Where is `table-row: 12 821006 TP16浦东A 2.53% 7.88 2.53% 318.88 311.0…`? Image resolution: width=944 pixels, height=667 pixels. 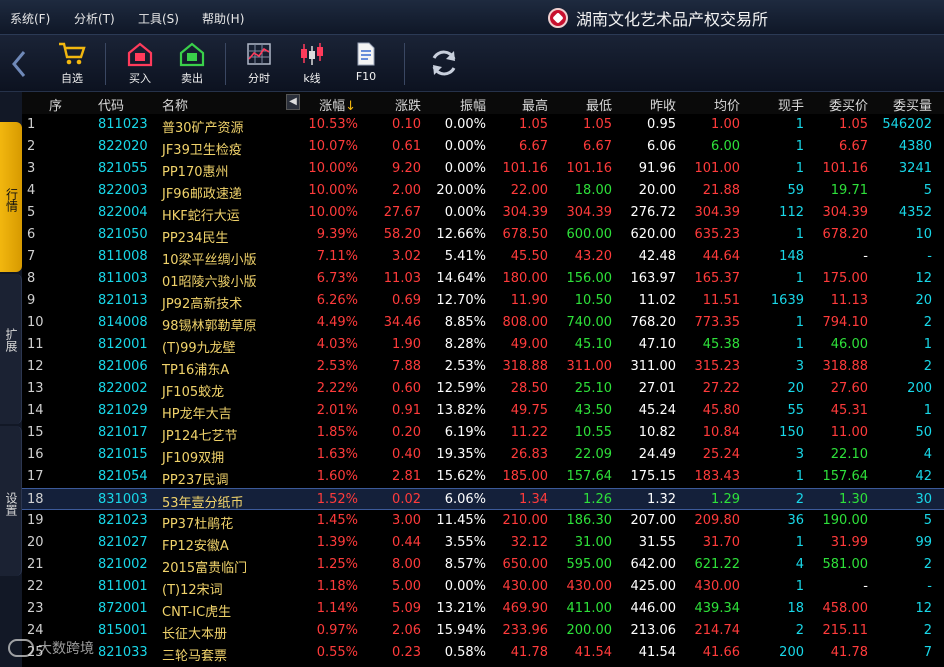 table-row: 12 821006 TP16浦东A 2.53% 7.88 2.53% 318.88 311.0… is located at coordinates (483, 367).